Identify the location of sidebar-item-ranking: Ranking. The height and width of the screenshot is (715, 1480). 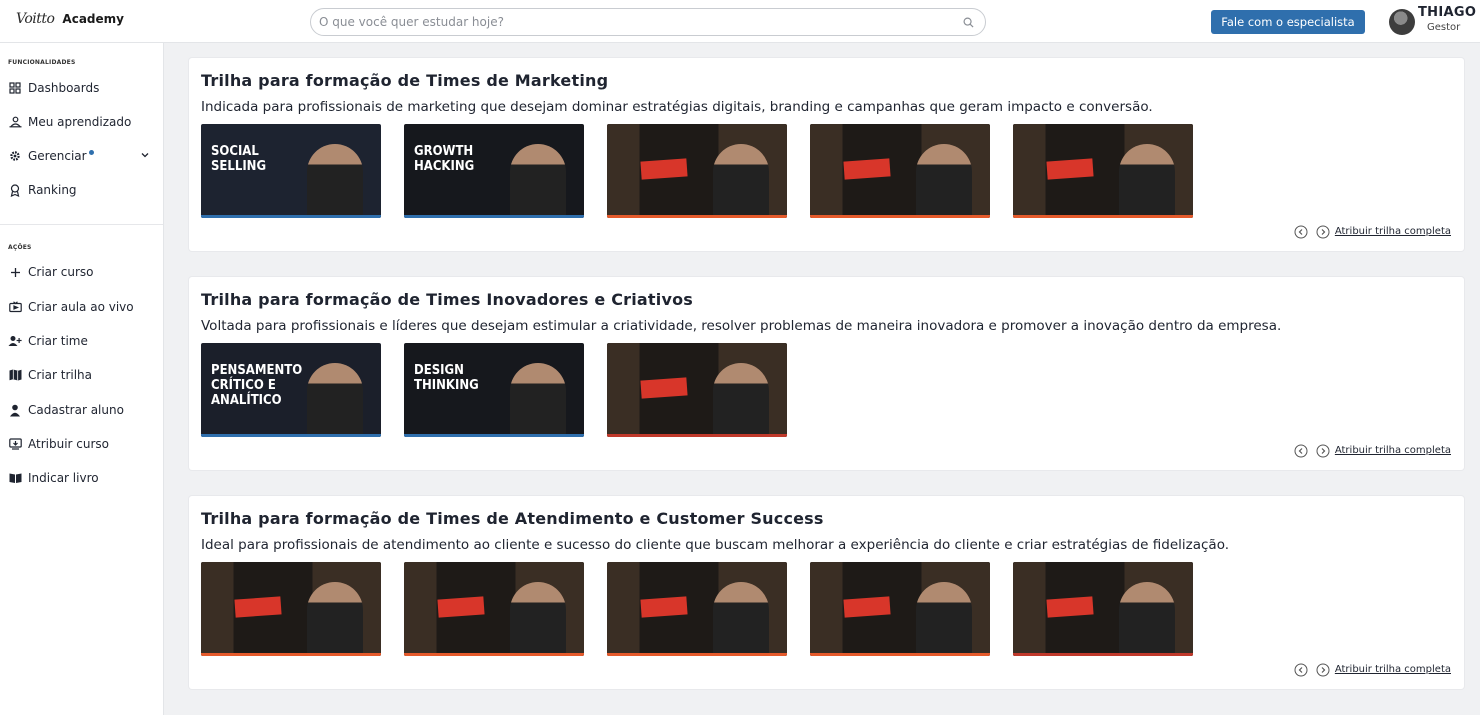
(83, 190).